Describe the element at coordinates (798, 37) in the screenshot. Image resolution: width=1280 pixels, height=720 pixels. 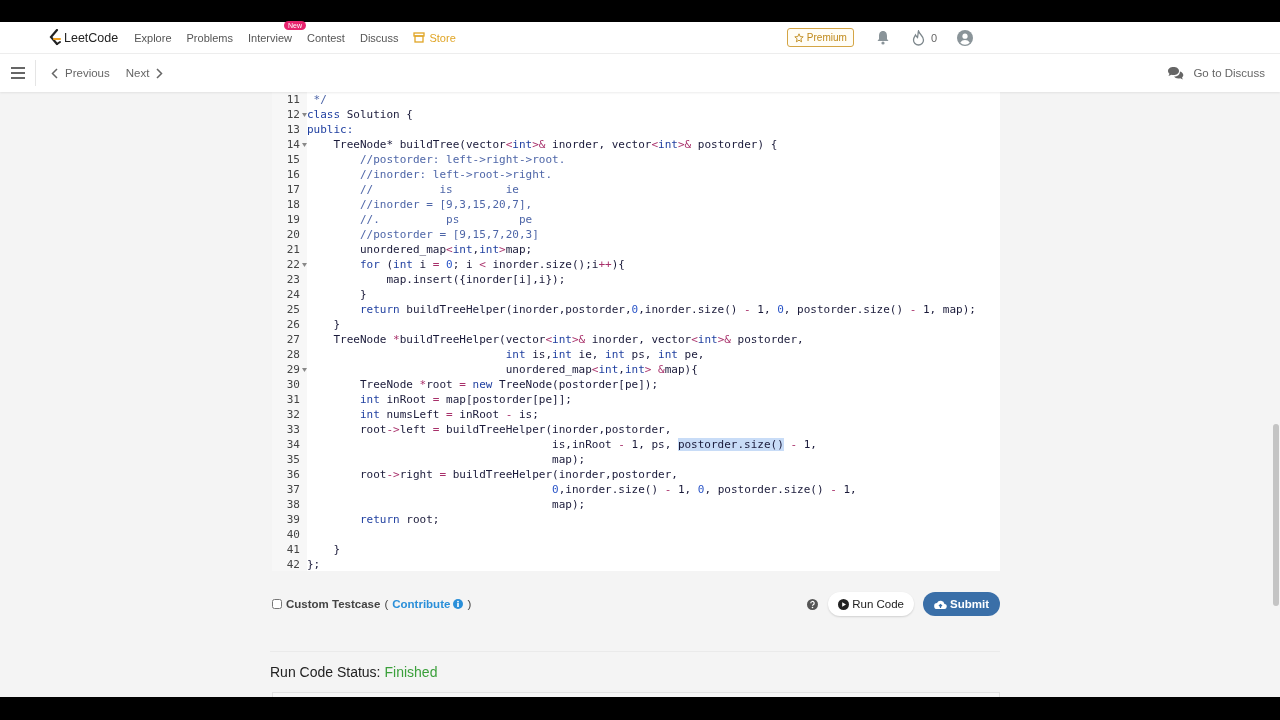
I see `star-icon` at that location.